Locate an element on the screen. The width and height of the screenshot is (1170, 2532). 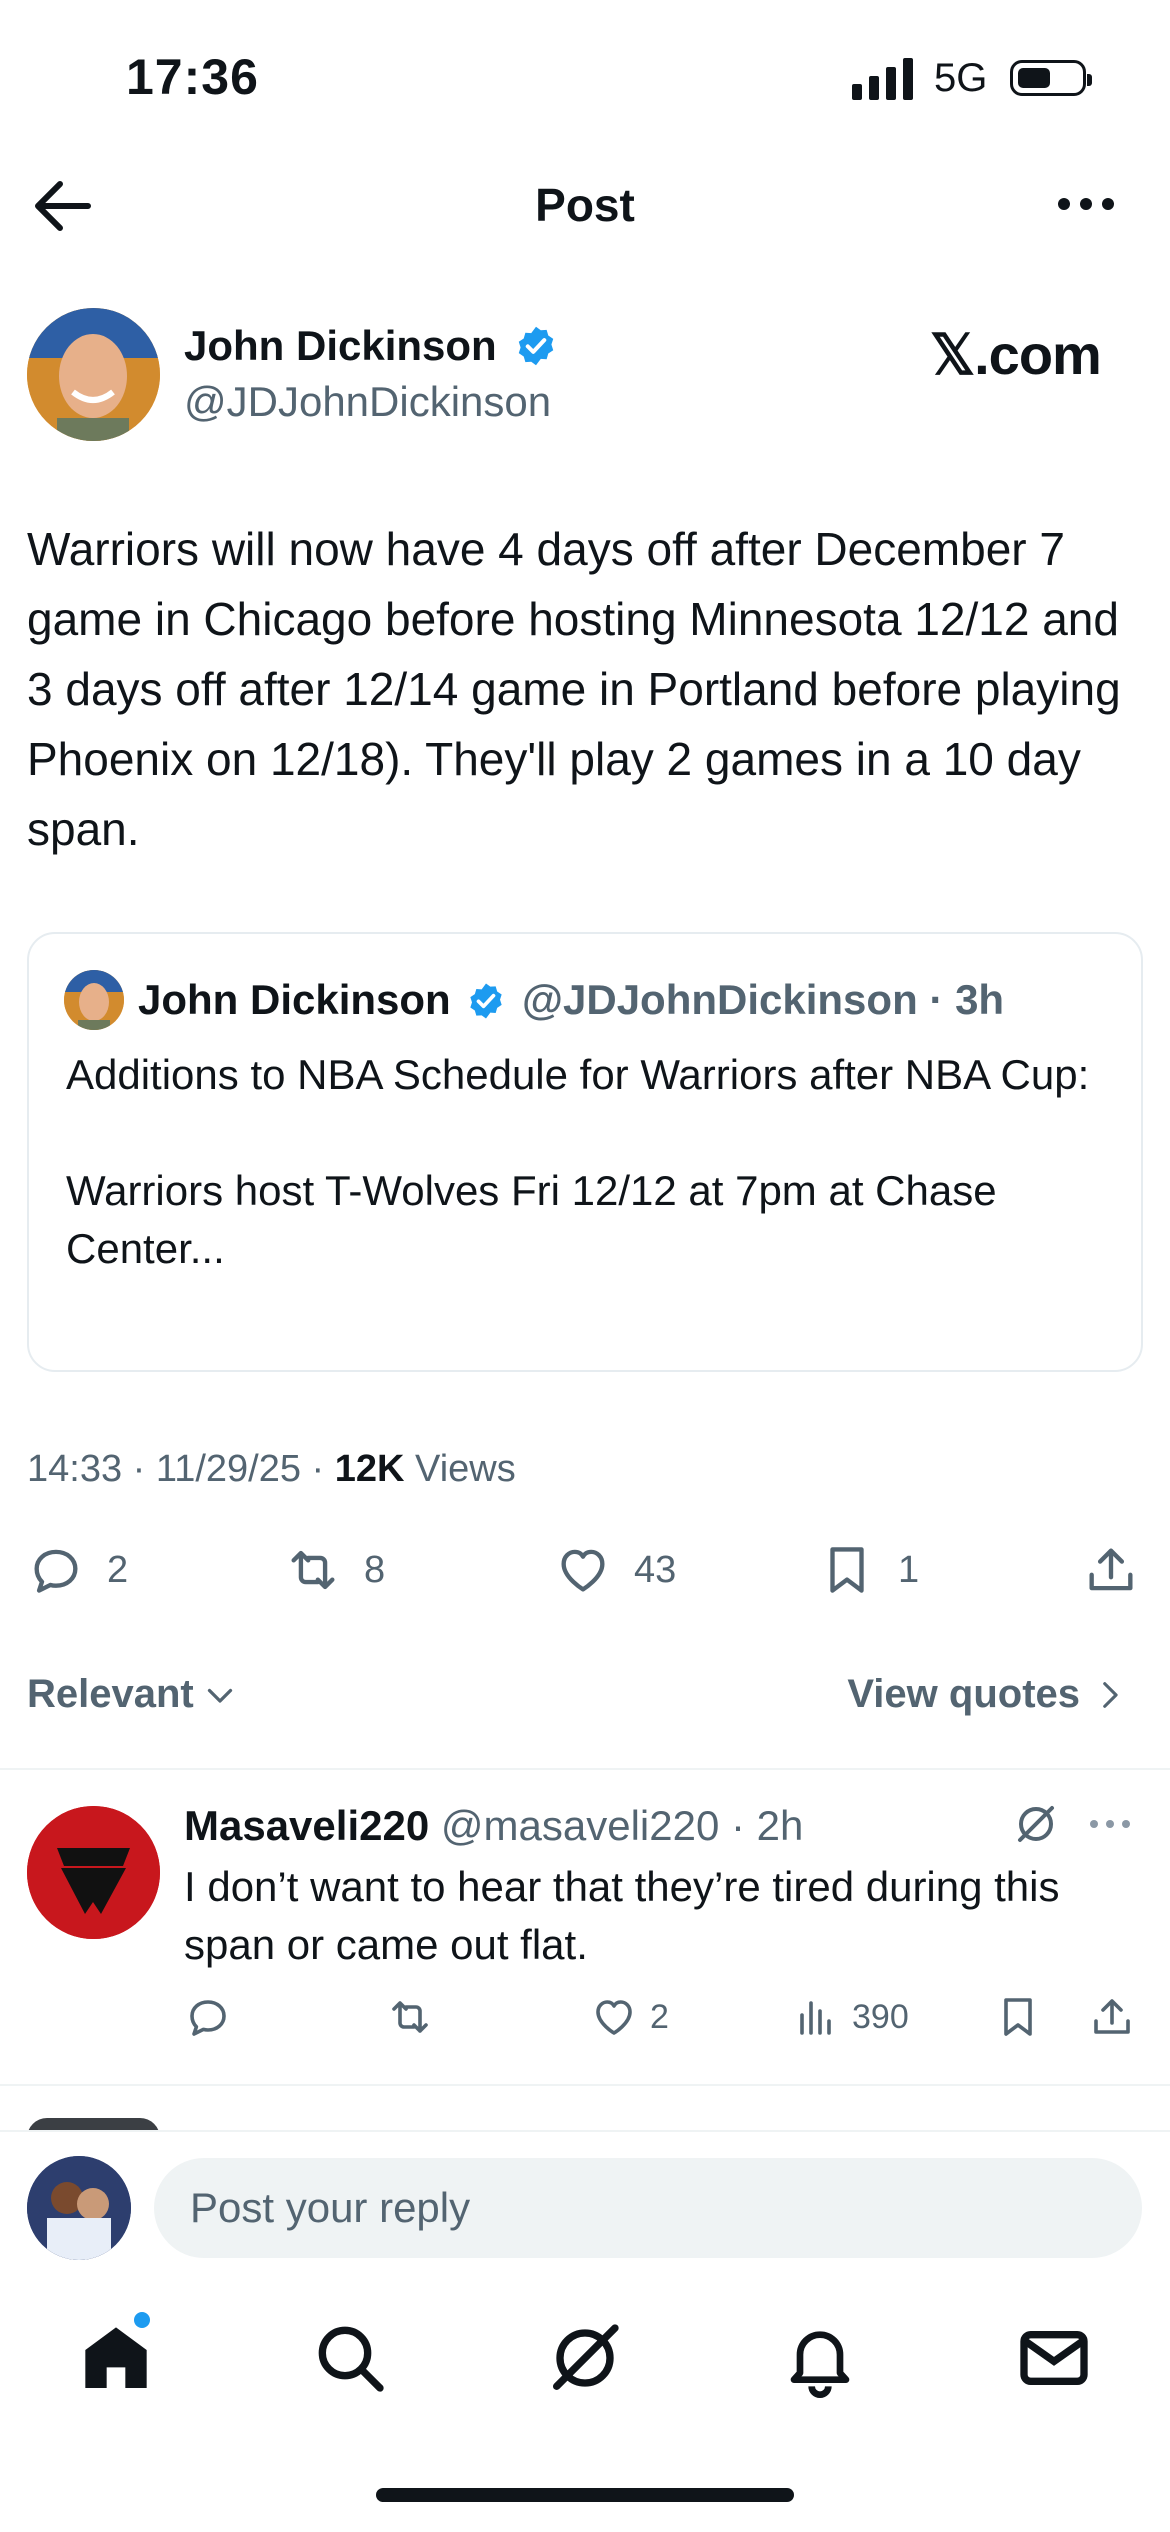
reply-share-button is located at coordinates (1112, 2017).